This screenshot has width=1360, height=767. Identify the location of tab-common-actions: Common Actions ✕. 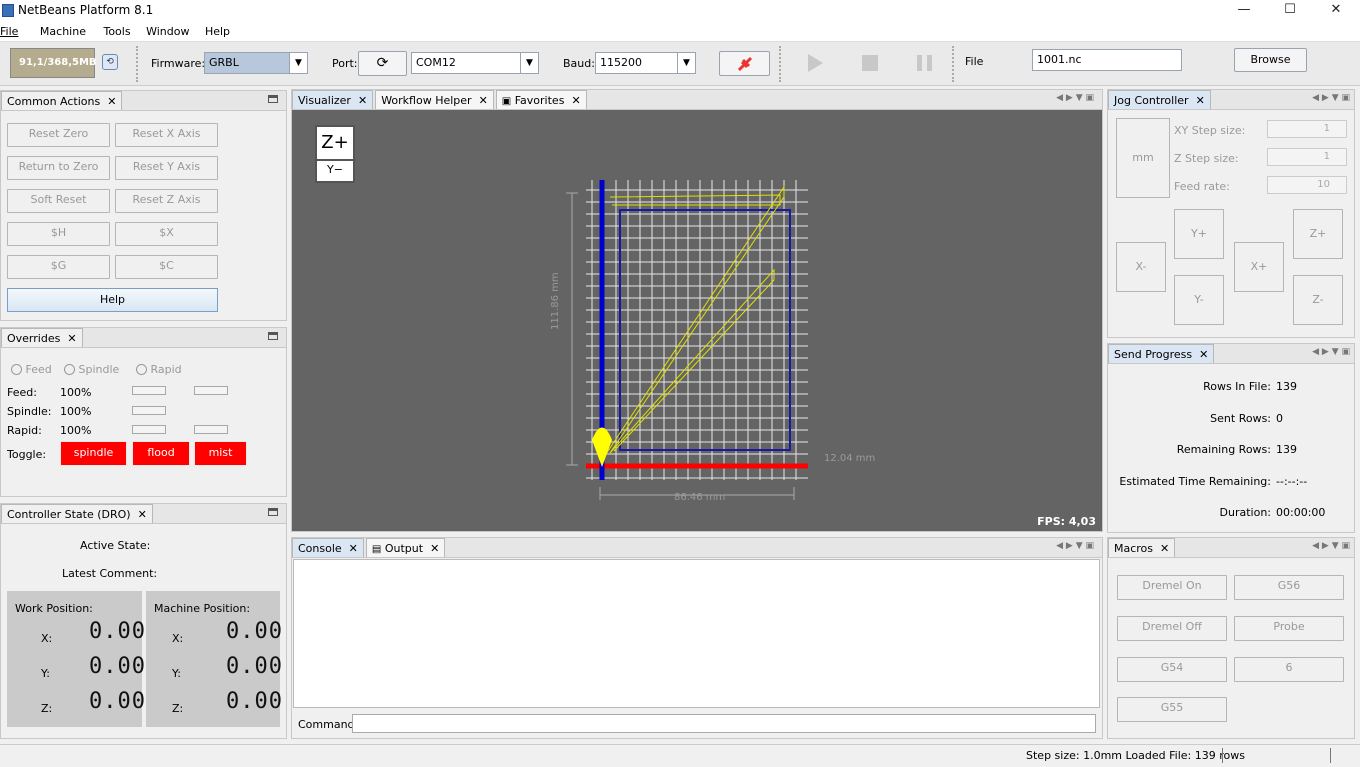
(62, 100).